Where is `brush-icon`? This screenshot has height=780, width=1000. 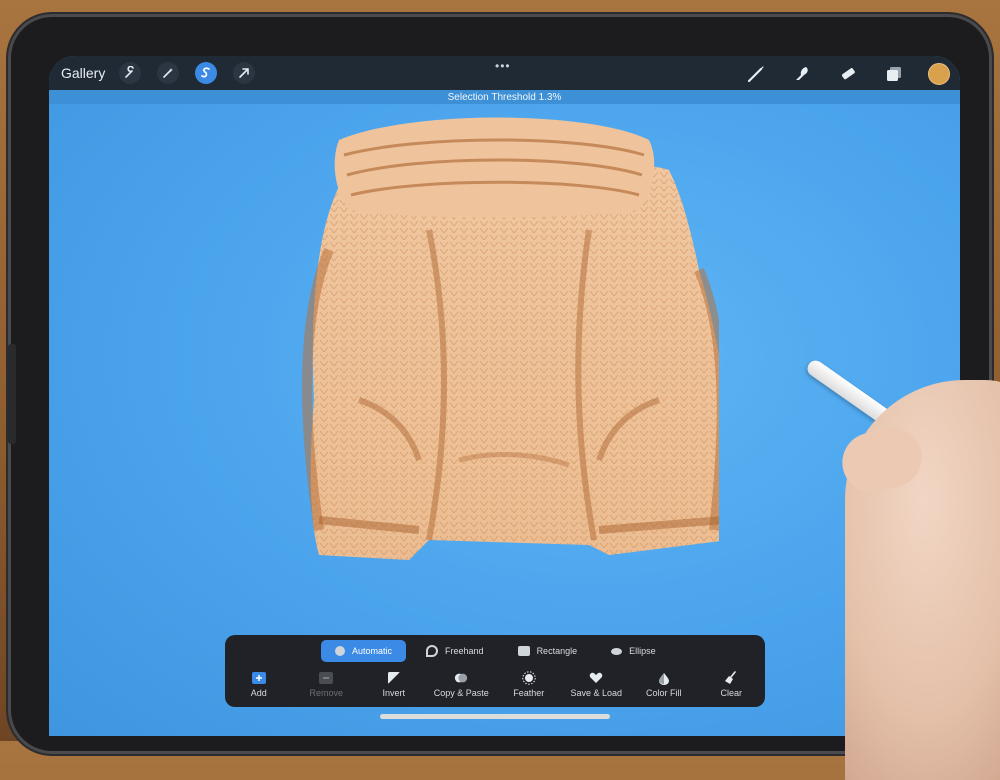
brush-icon is located at coordinates (755, 74).